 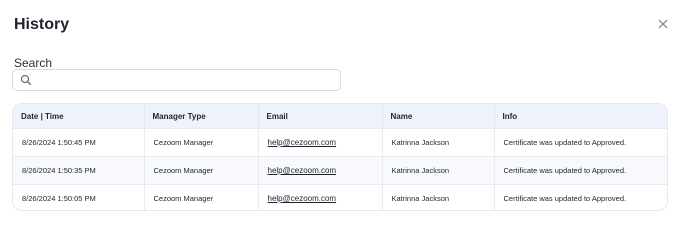 What do you see at coordinates (79, 197) in the screenshot?
I see `date-time-cell: 8/26/2024 1:50:05 PM` at bounding box center [79, 197].